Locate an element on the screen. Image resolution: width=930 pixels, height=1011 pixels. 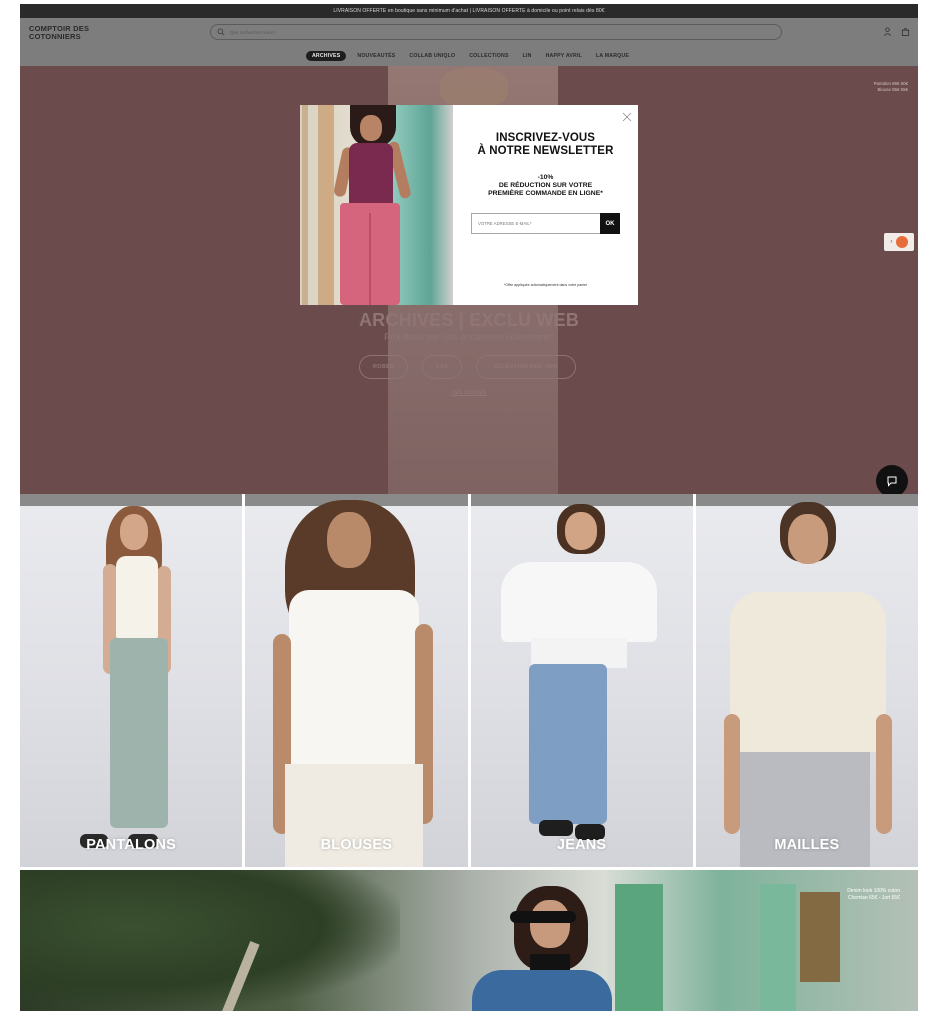
hero-price-info: Pantalon 89€ 60€ Blouse 85€ 55€ is located at coordinates (891, 87).